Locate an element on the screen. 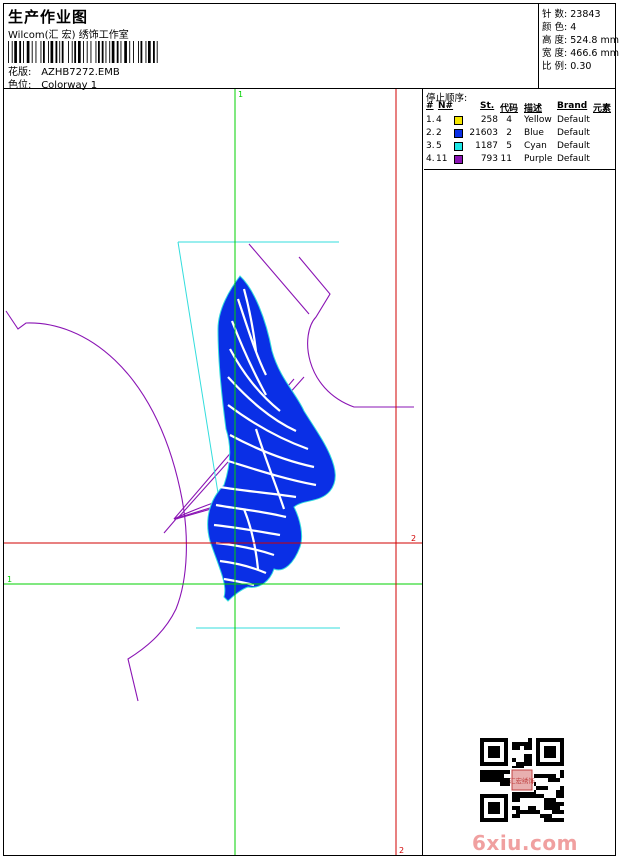 Image resolution: width=620 pixels, height=860 pixels. row-seq: 3. is located at coordinates (430, 146).